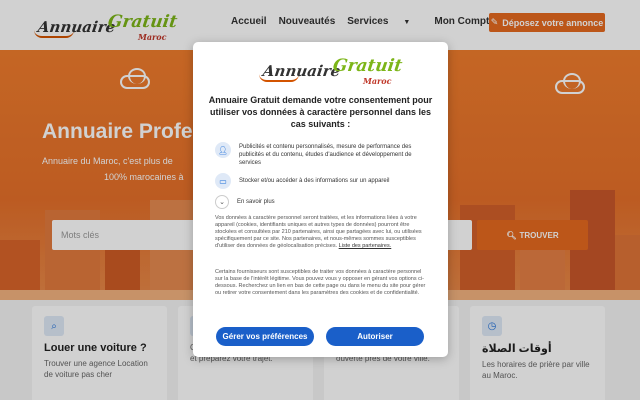 Image resolution: width=640 pixels, height=400 pixels. Describe the element at coordinates (222, 202) in the screenshot. I see `chevron-down-icon: ⌄` at that location.